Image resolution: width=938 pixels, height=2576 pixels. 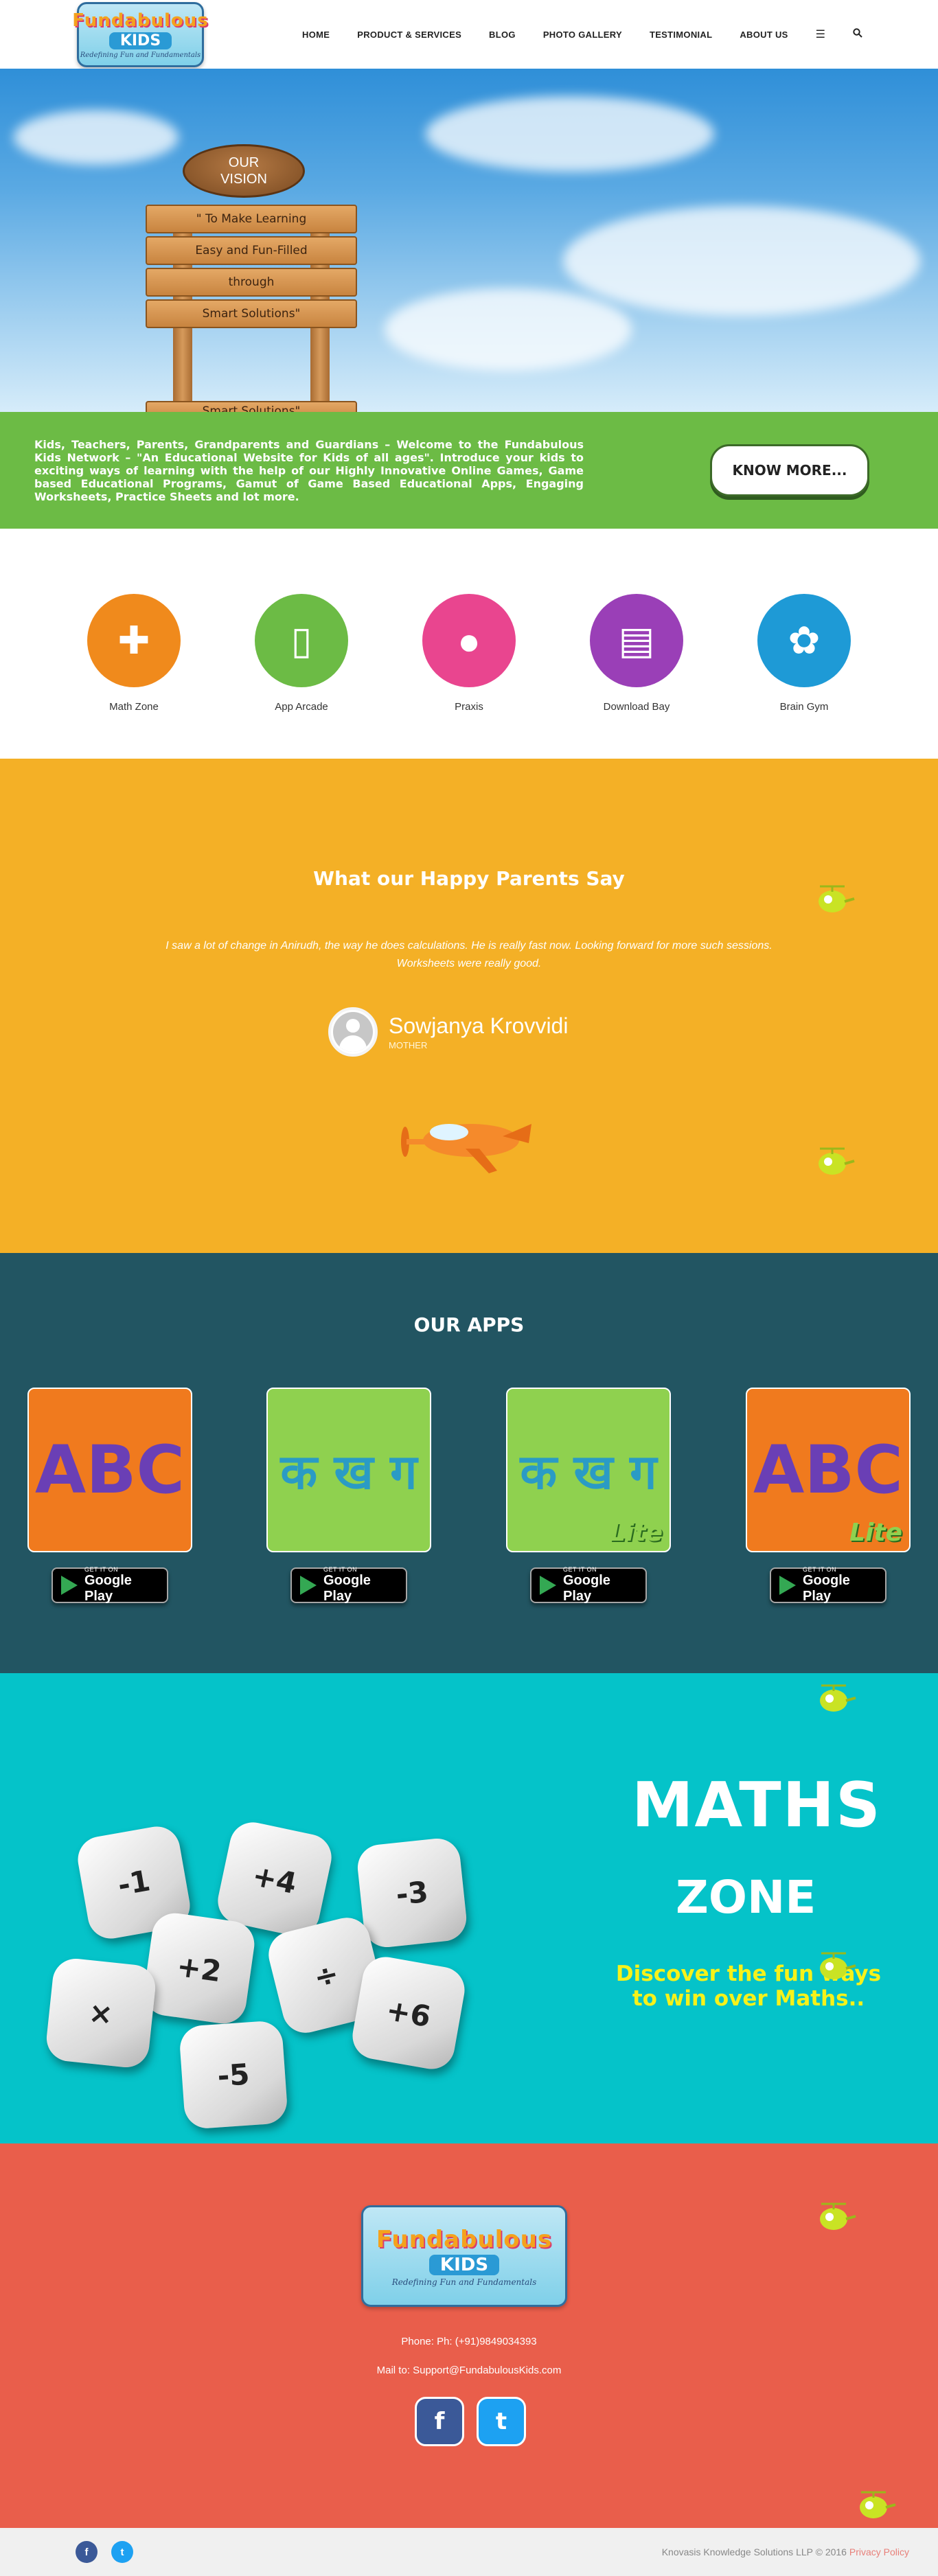 I want to click on nav-home: HOME, so click(x=316, y=35).